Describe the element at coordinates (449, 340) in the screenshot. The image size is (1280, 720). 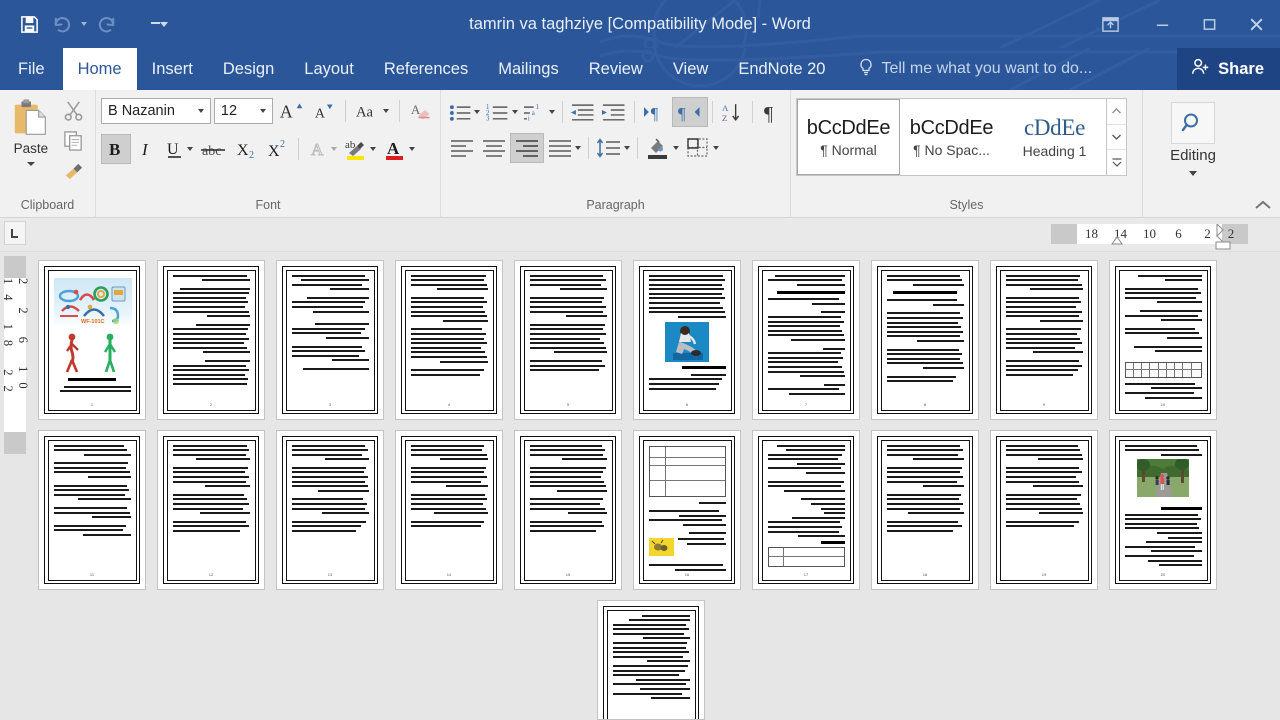
I see `document-page-4: 4` at that location.